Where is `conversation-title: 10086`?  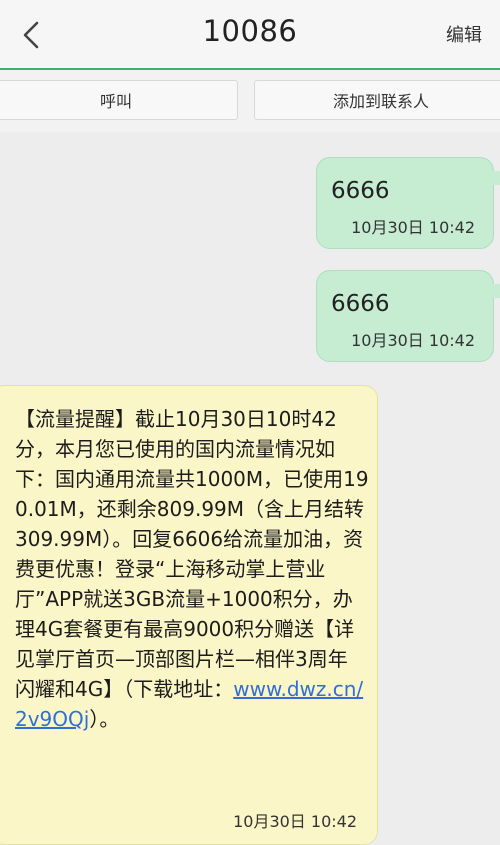
conversation-title: 10086 is located at coordinates (250, 31).